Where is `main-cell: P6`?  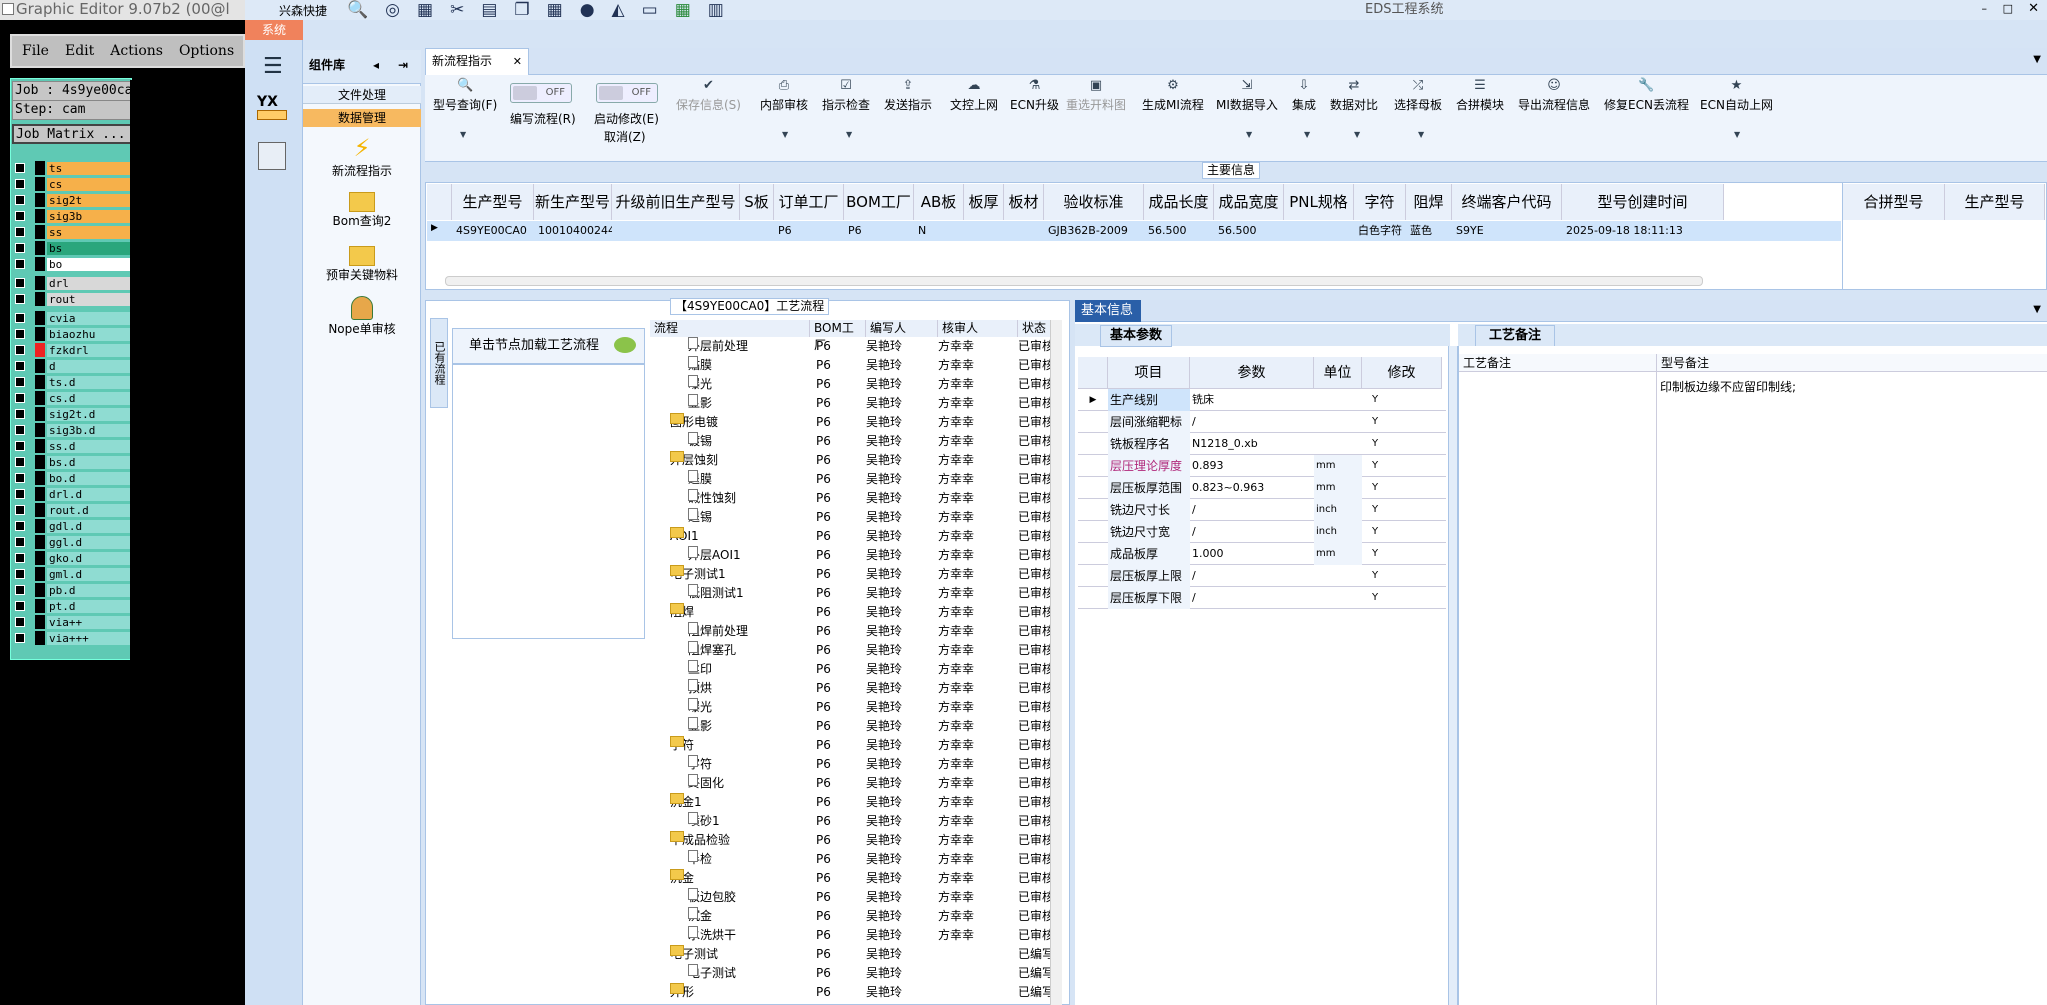 main-cell: P6 is located at coordinates (879, 231).